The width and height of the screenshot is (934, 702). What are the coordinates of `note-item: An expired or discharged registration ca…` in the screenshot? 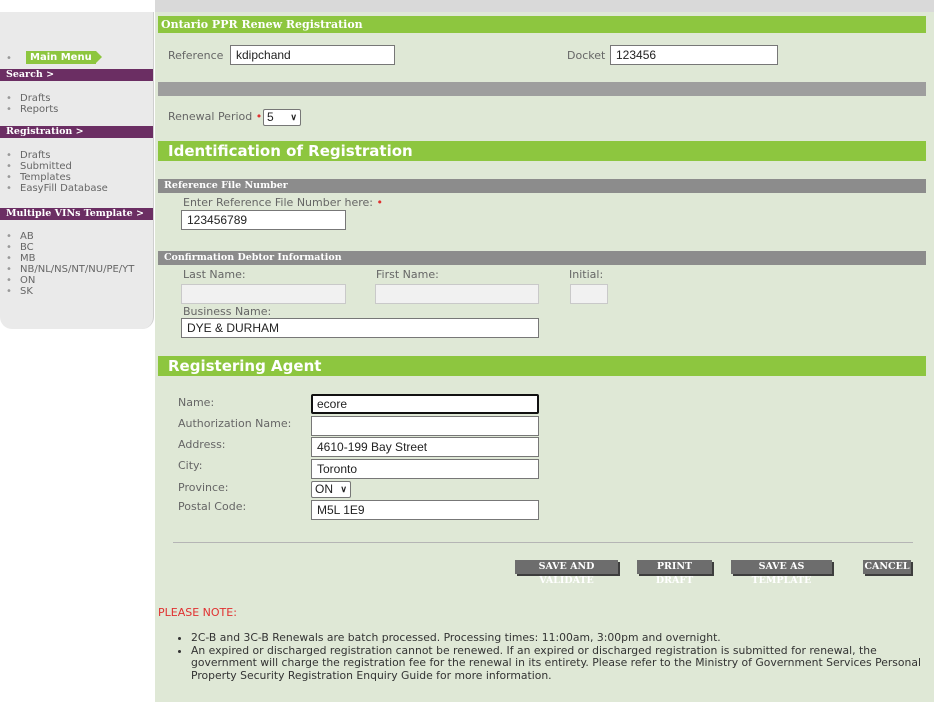 It's located at (562, 663).